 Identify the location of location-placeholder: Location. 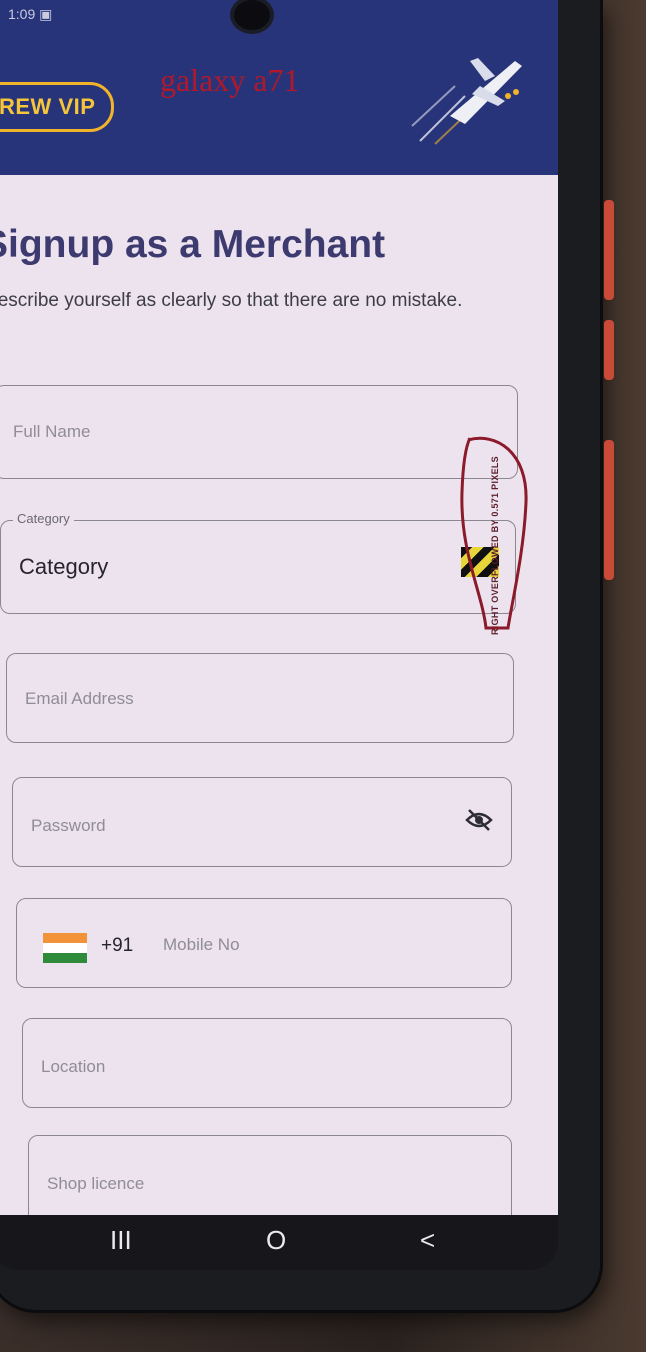
(73, 1066).